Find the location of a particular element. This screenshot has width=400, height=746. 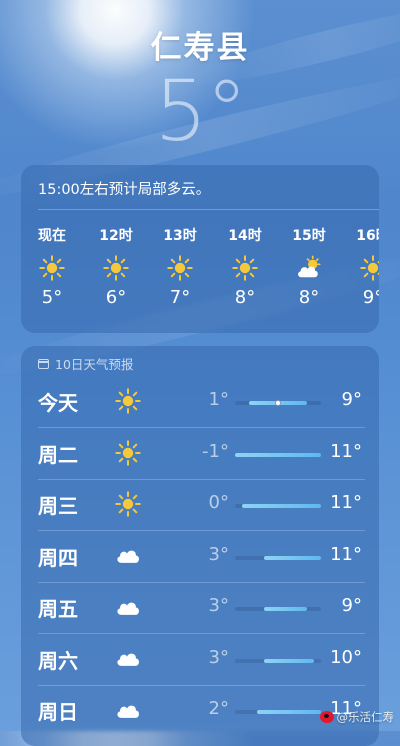

daily-forecast-header: 10日天气预报 is located at coordinates (85, 363).